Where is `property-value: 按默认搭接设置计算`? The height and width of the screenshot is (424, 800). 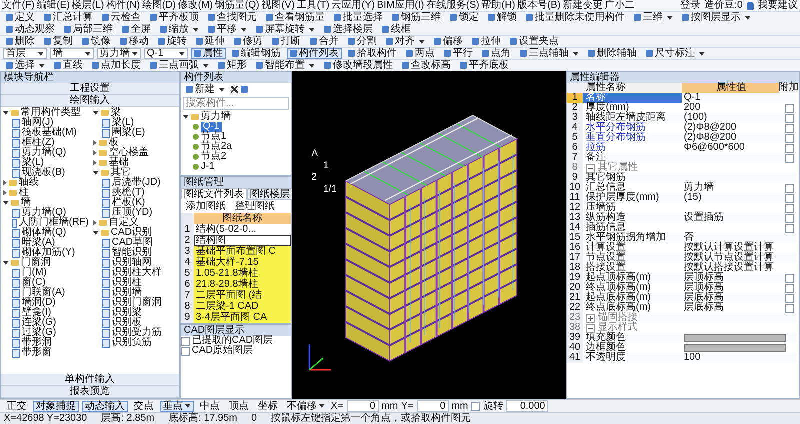
property-value: 按默认搭接设置计算 is located at coordinates (729, 268).